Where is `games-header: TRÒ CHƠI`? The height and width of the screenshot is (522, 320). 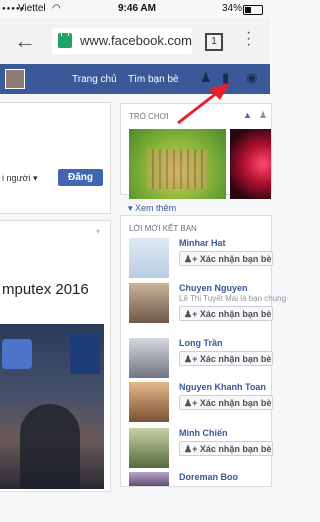 games-header: TRÒ CHƠI is located at coordinates (149, 116).